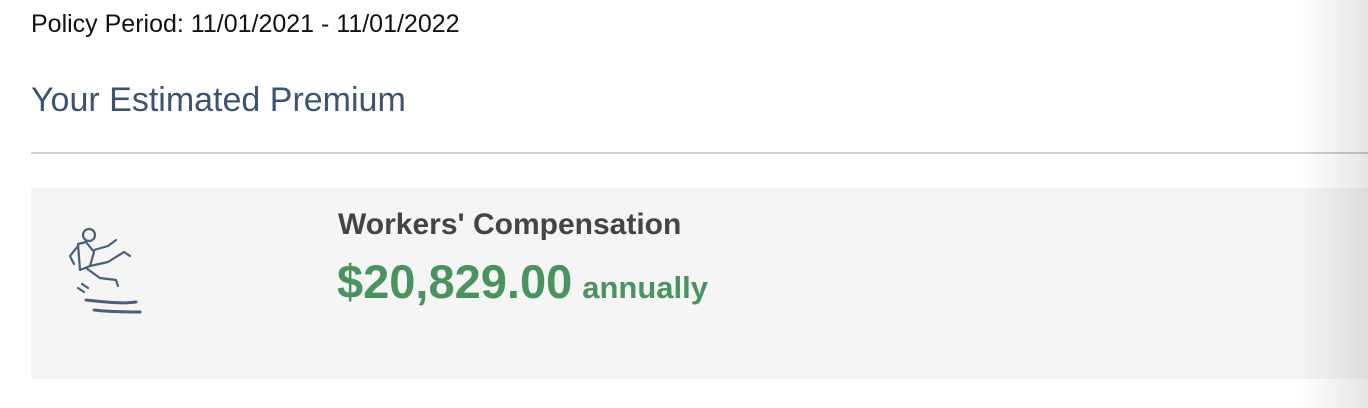 The image size is (1368, 408). What do you see at coordinates (455, 281) in the screenshot?
I see `premium-amount: $20,829.00` at bounding box center [455, 281].